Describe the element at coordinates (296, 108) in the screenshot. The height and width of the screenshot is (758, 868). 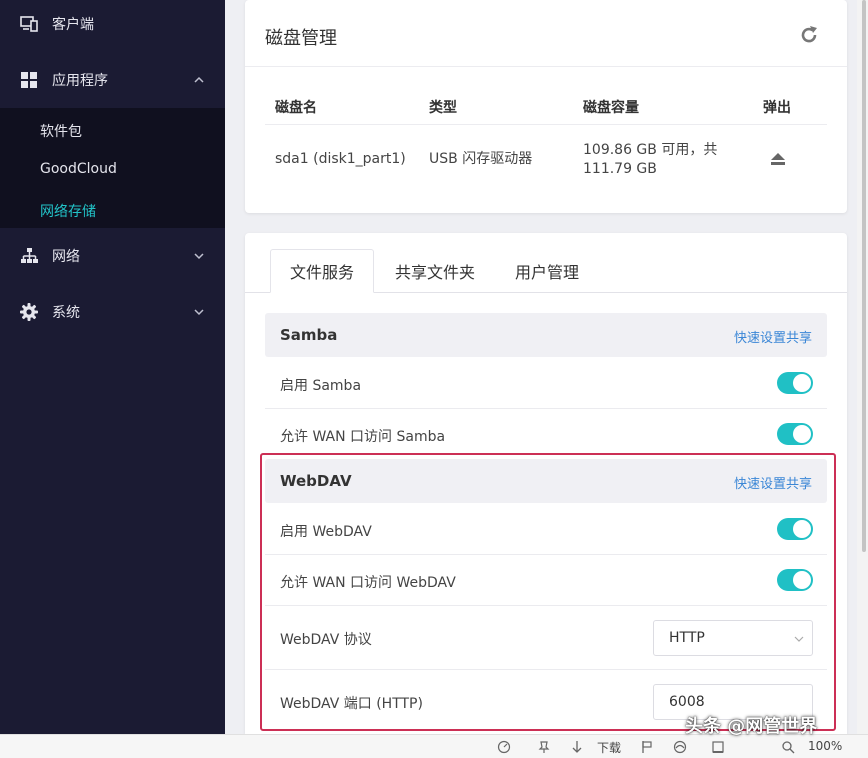
I see `column-header-disk-name: 磁盘名` at that location.